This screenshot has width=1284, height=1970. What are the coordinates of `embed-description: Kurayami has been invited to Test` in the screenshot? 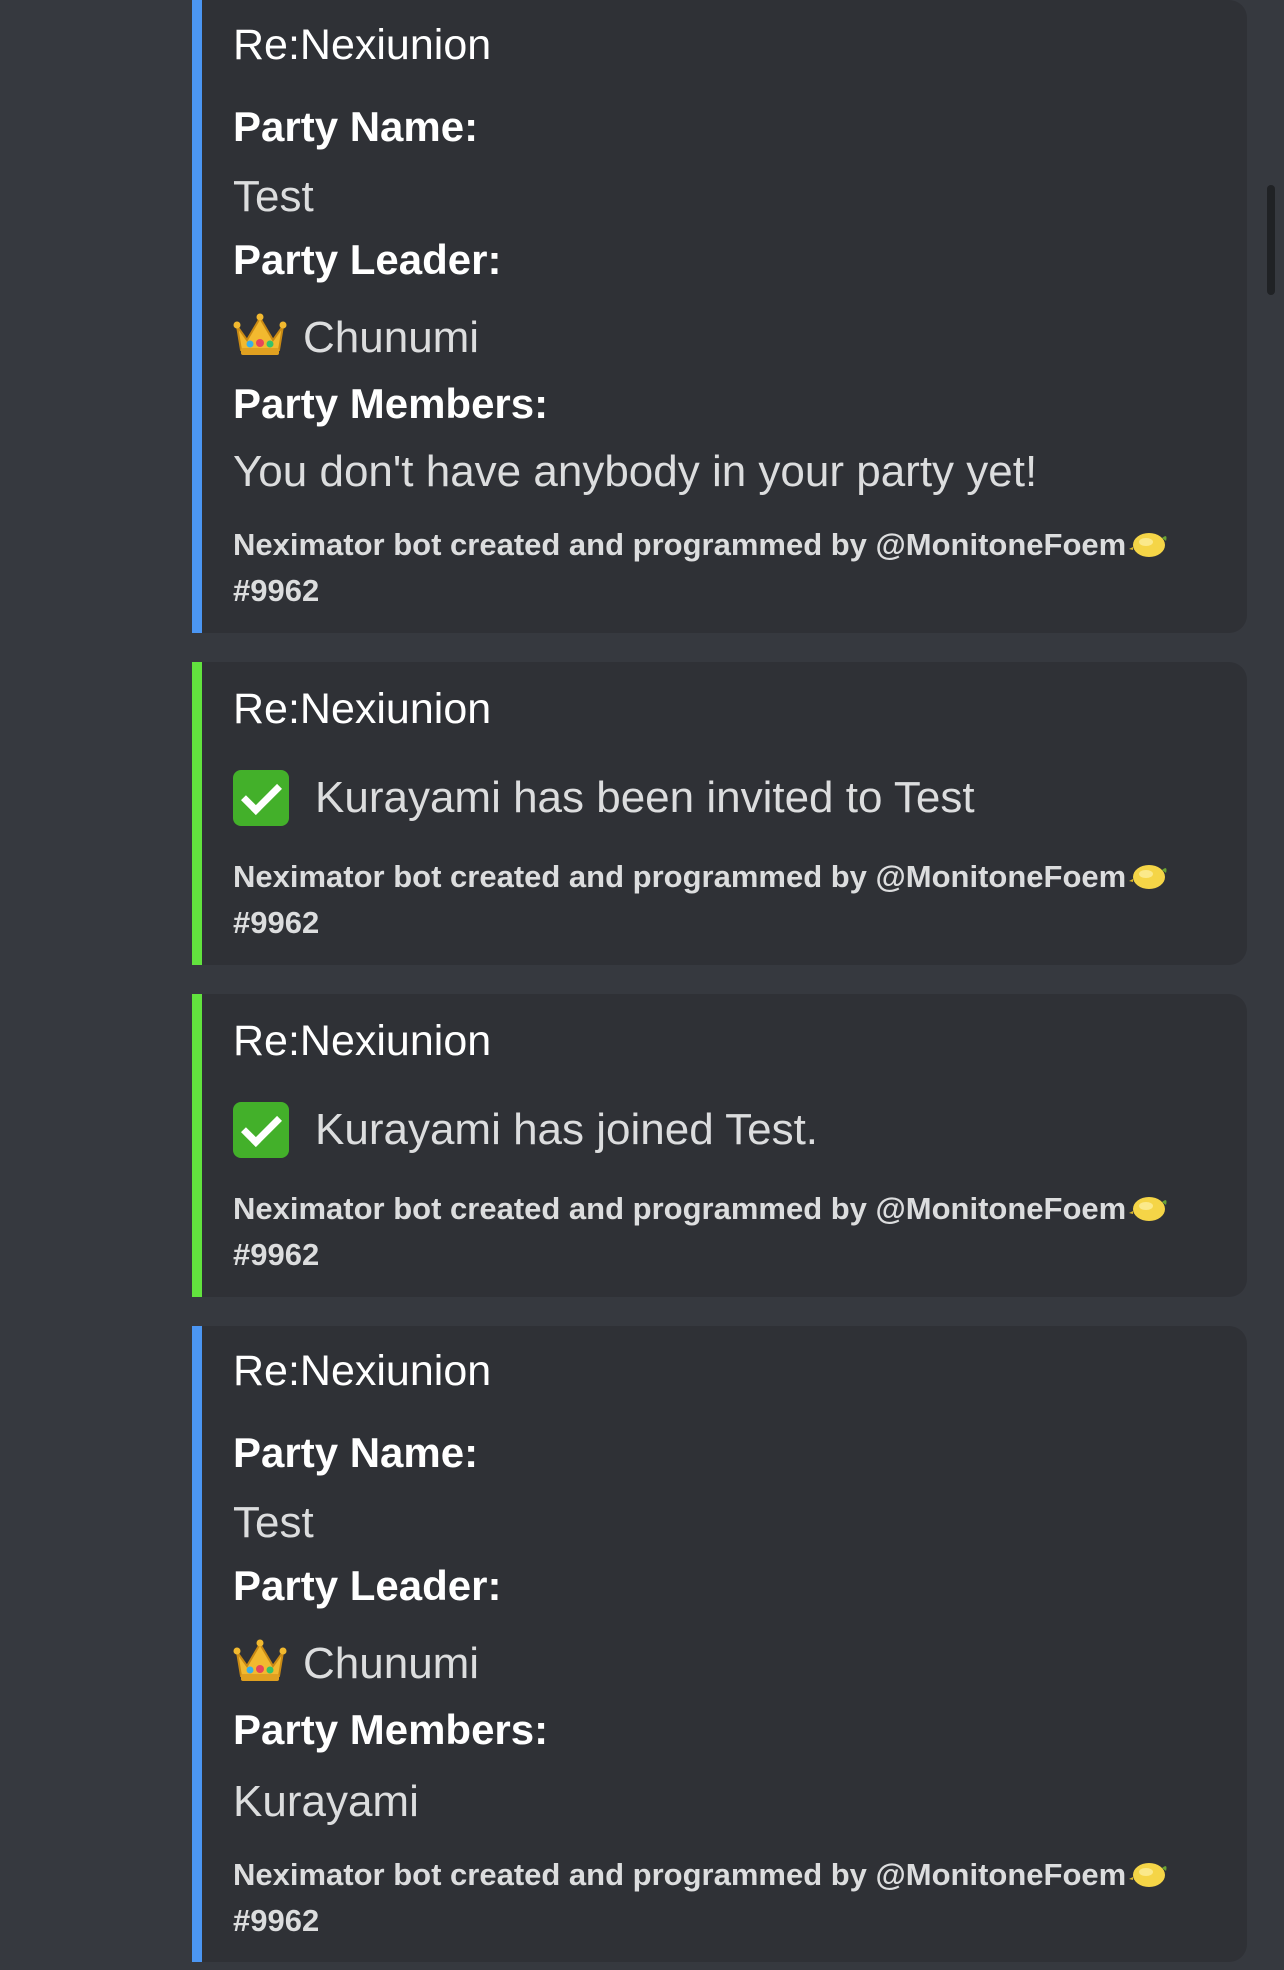 It's located at (604, 798).